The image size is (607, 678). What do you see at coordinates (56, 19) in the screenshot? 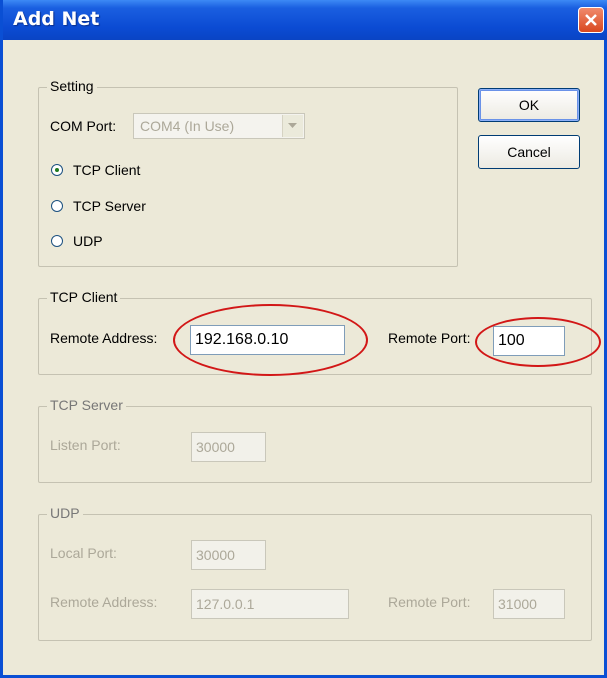
I see `window-title: Add Net` at bounding box center [56, 19].